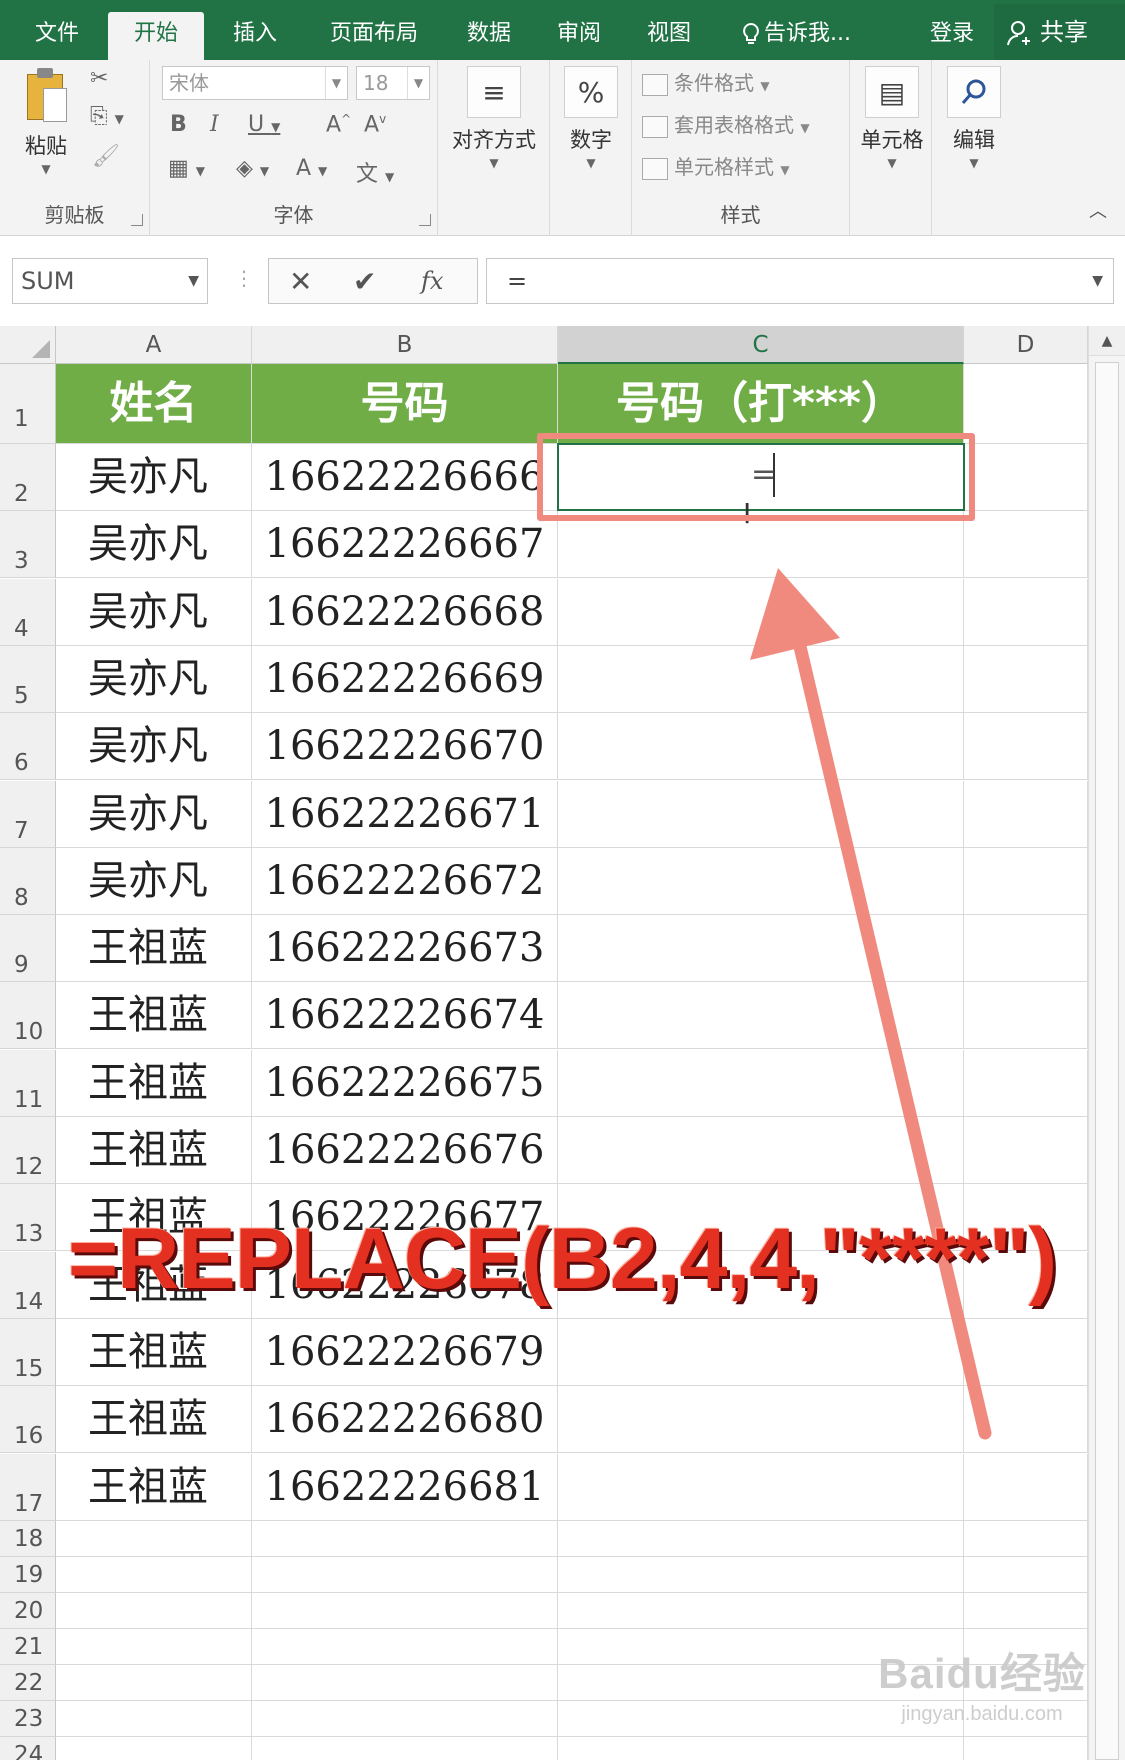 Image resolution: width=1125 pixels, height=1760 pixels. Describe the element at coordinates (28, 1083) in the screenshot. I see `row-header: 11` at that location.